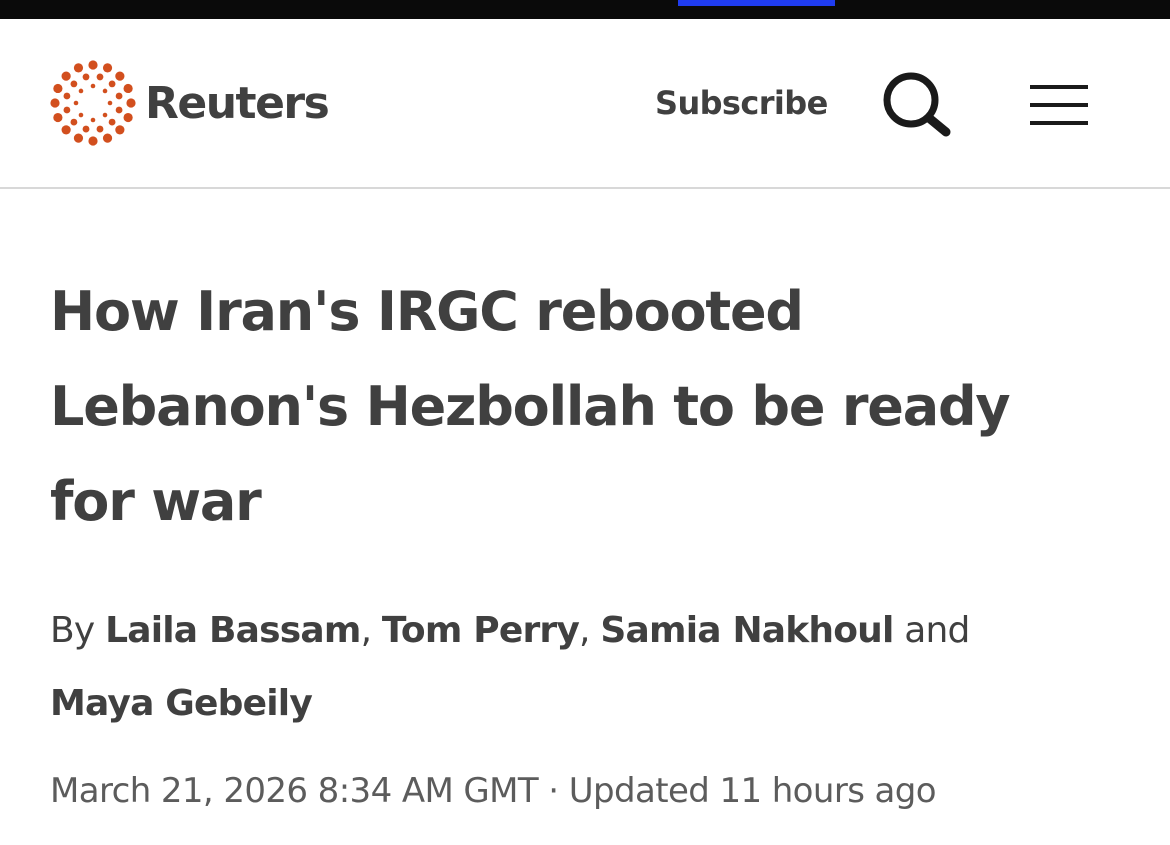 This screenshot has width=1170, height=845. Describe the element at coordinates (427, 311) in the screenshot. I see `headline-line: How Iran's IRGC rebooted` at that location.